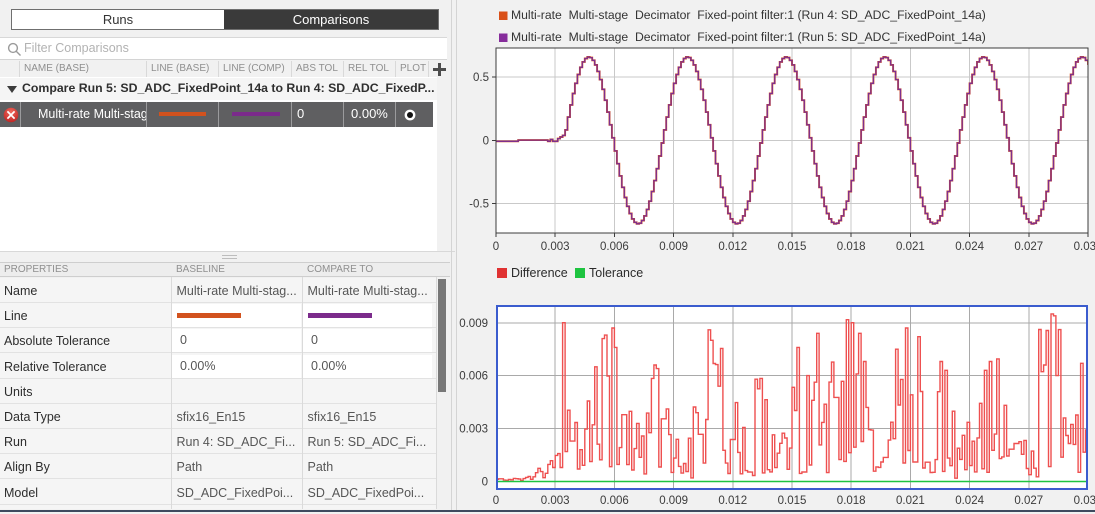  What do you see at coordinates (539, 273) in the screenshot?
I see `svg-text: Difference` at bounding box center [539, 273].